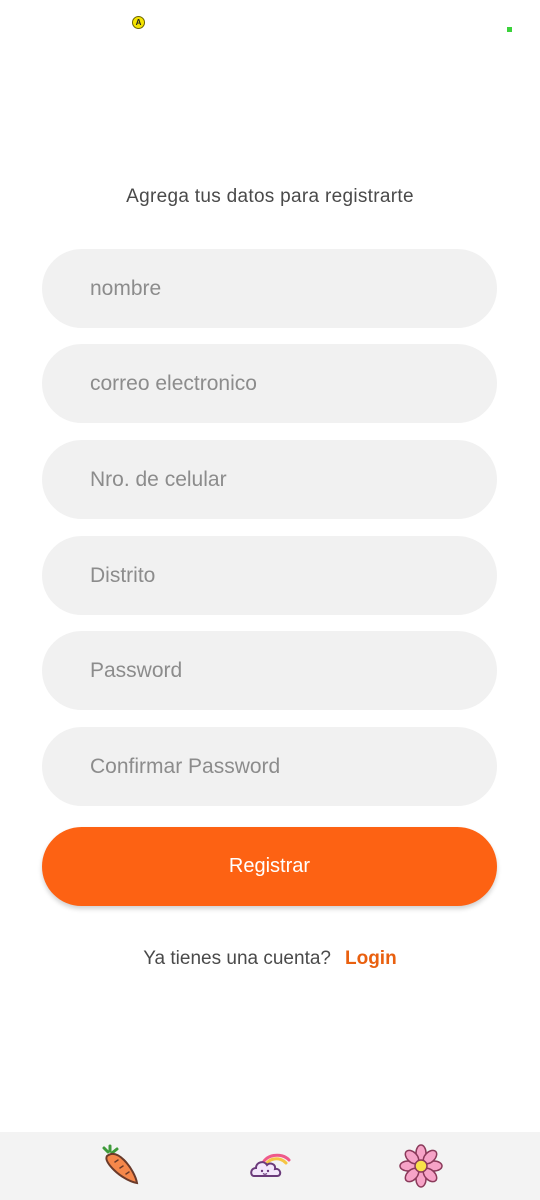  I want to click on nav-item-carrot, so click(120, 1166).